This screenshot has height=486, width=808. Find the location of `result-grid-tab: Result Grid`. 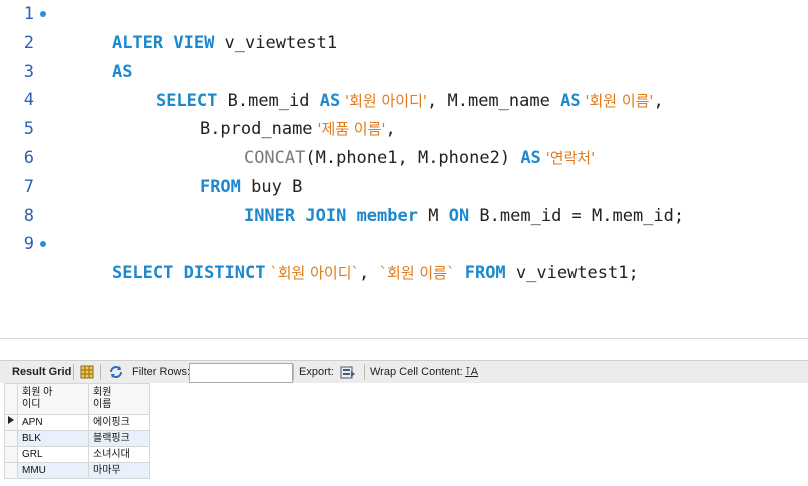

result-grid-tab: Result Grid is located at coordinates (41, 372).